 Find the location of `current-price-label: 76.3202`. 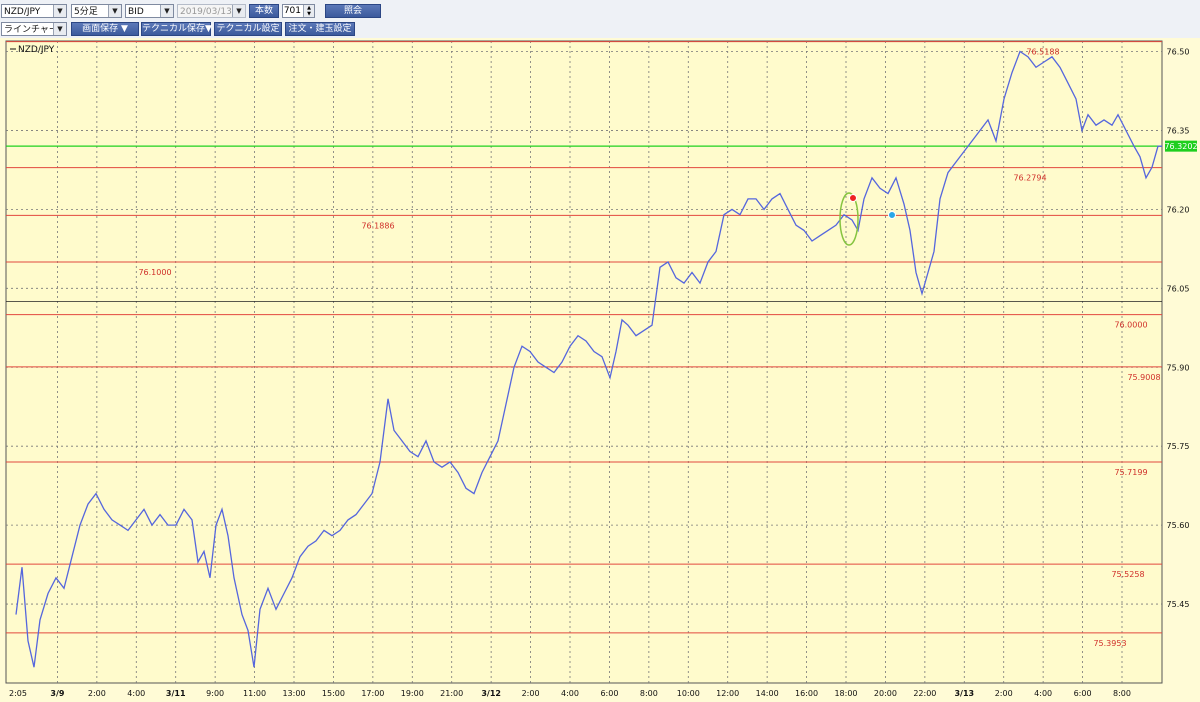

current-price-label: 76.3202 is located at coordinates (1180, 146).